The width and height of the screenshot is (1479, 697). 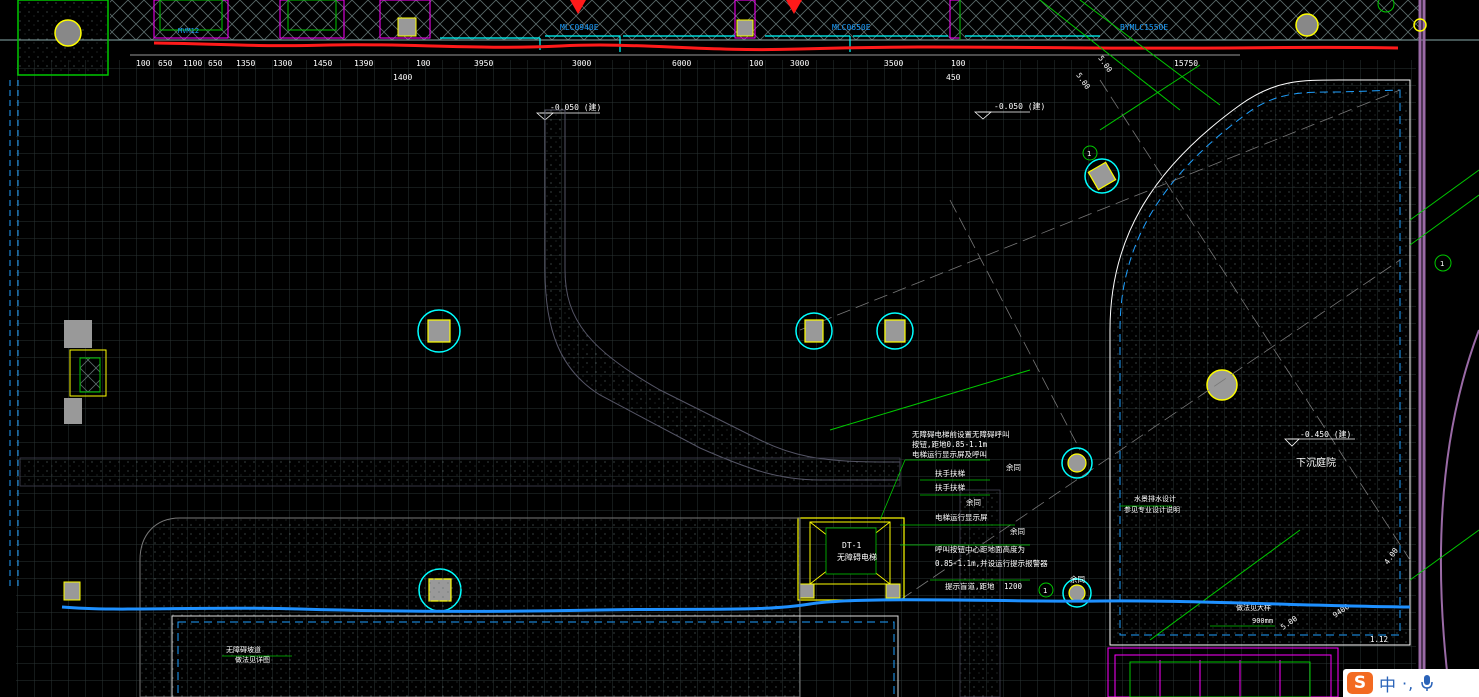 What do you see at coordinates (483, 63) in the screenshot?
I see `svg-text: 3950` at bounding box center [483, 63].